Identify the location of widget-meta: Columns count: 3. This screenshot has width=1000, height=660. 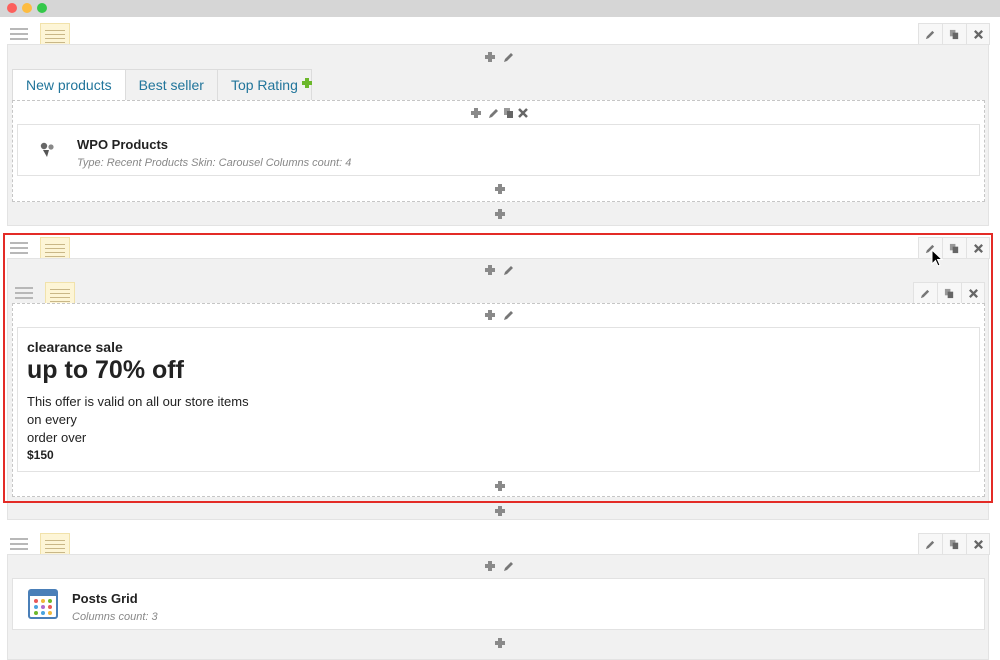
(115, 617).